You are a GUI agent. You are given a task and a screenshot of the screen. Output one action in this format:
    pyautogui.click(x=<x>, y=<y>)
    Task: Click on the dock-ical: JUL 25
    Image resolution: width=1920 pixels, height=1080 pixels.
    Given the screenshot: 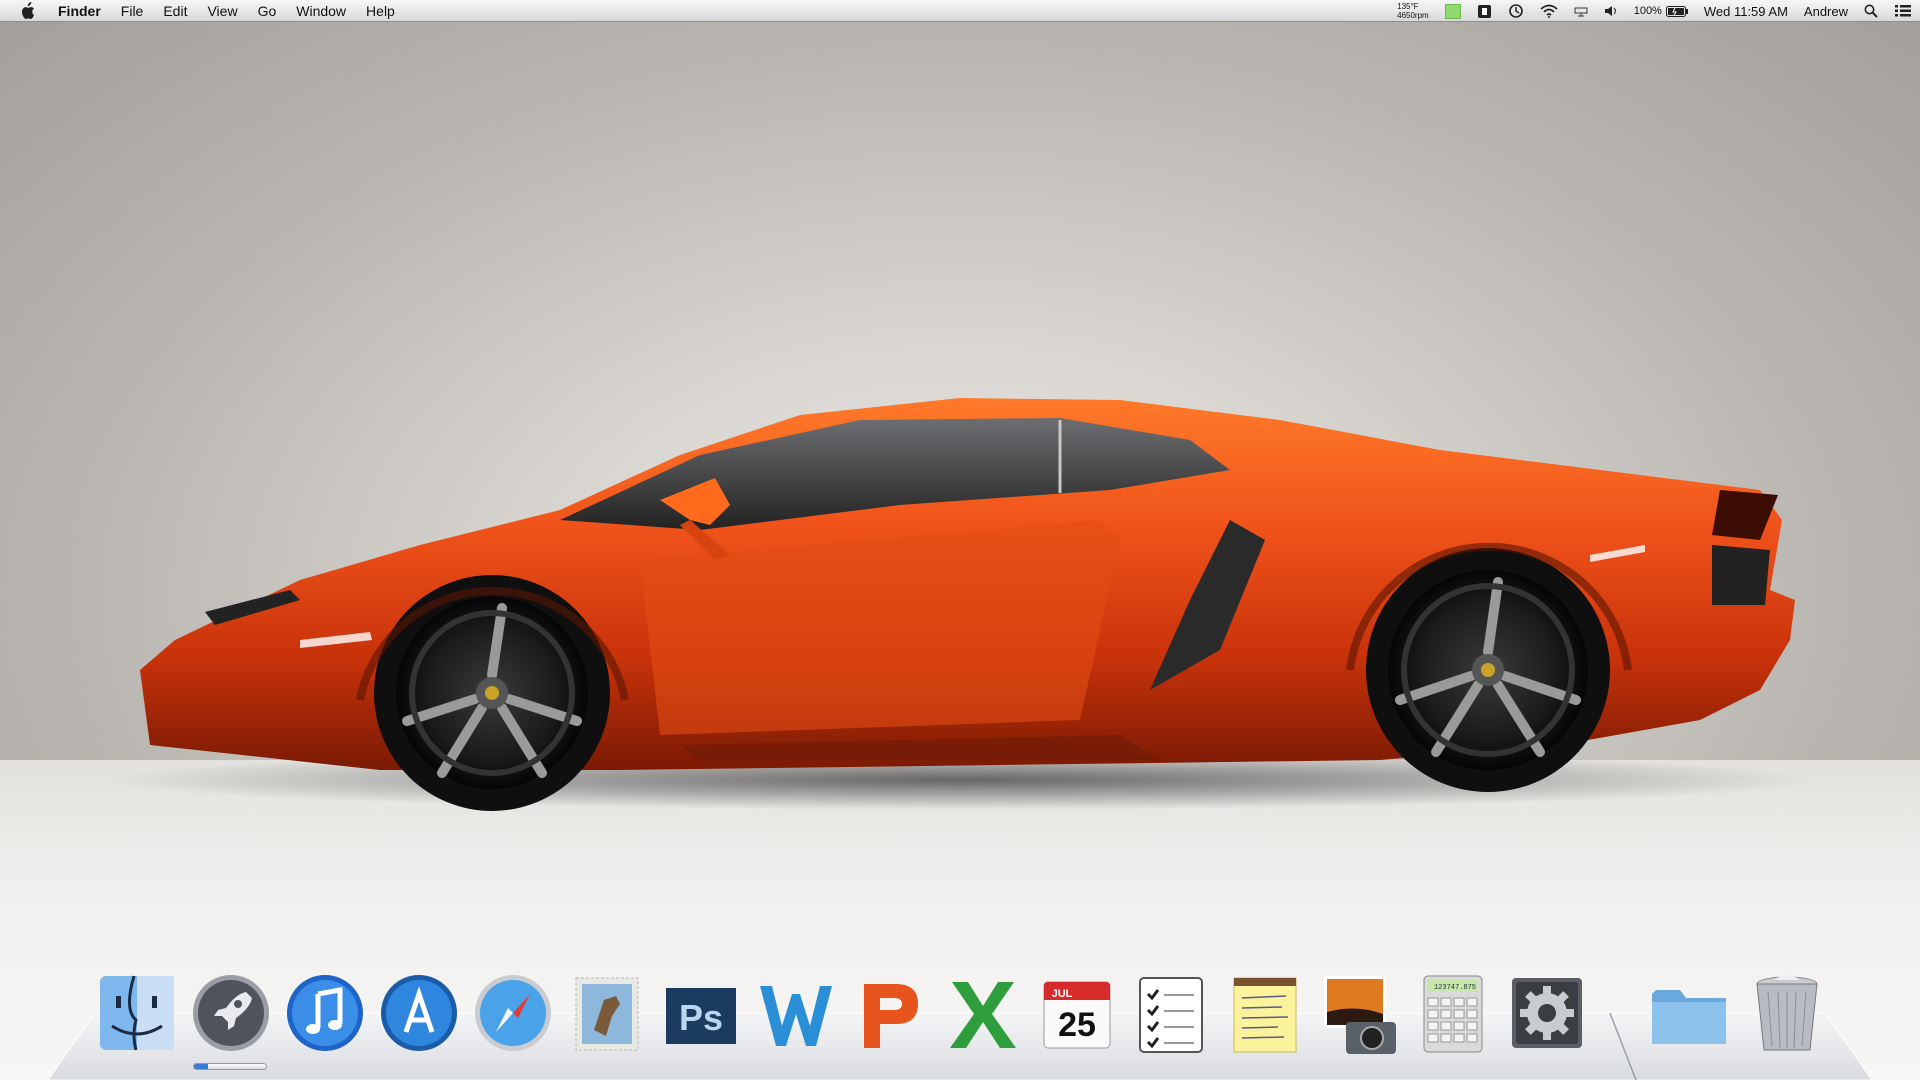 What is the action you would take?
    pyautogui.click(x=1077, y=1013)
    